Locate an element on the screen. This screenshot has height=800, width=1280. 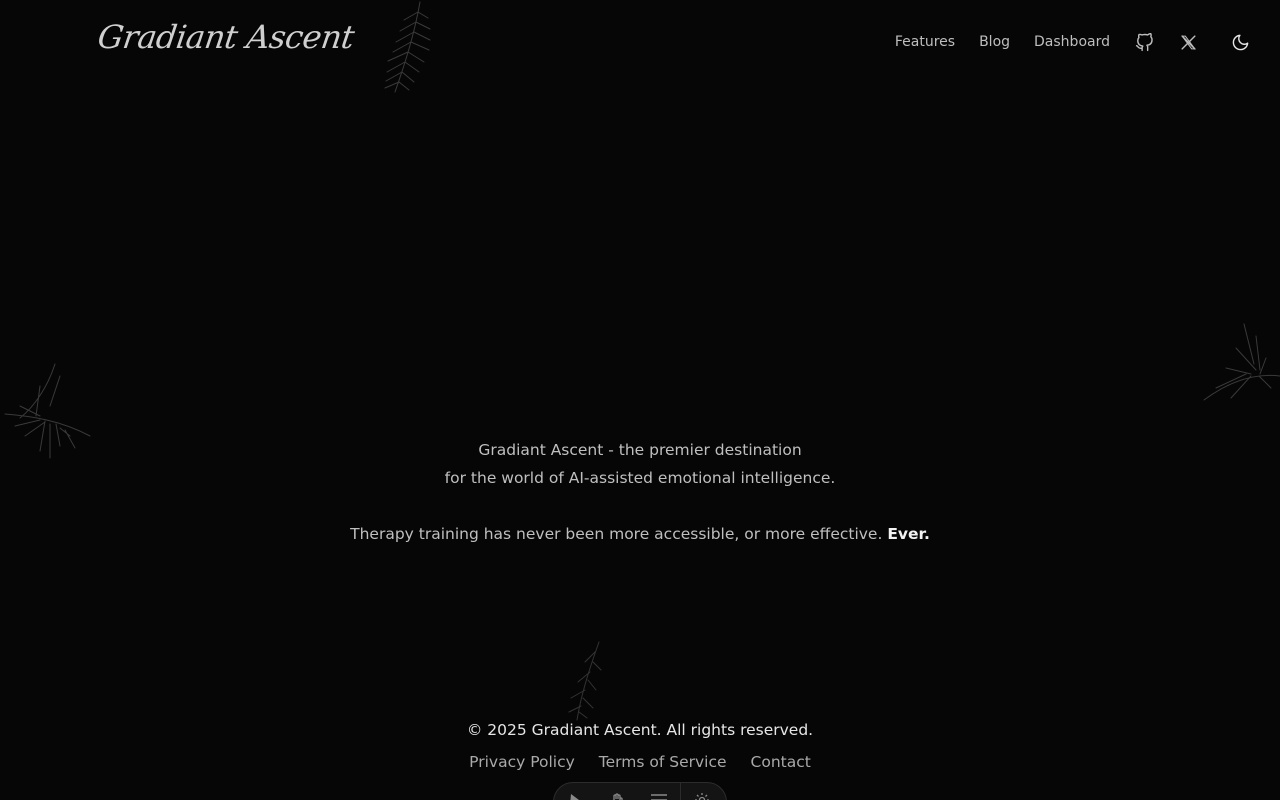
nav-link-blog: Blog is located at coordinates (994, 42).